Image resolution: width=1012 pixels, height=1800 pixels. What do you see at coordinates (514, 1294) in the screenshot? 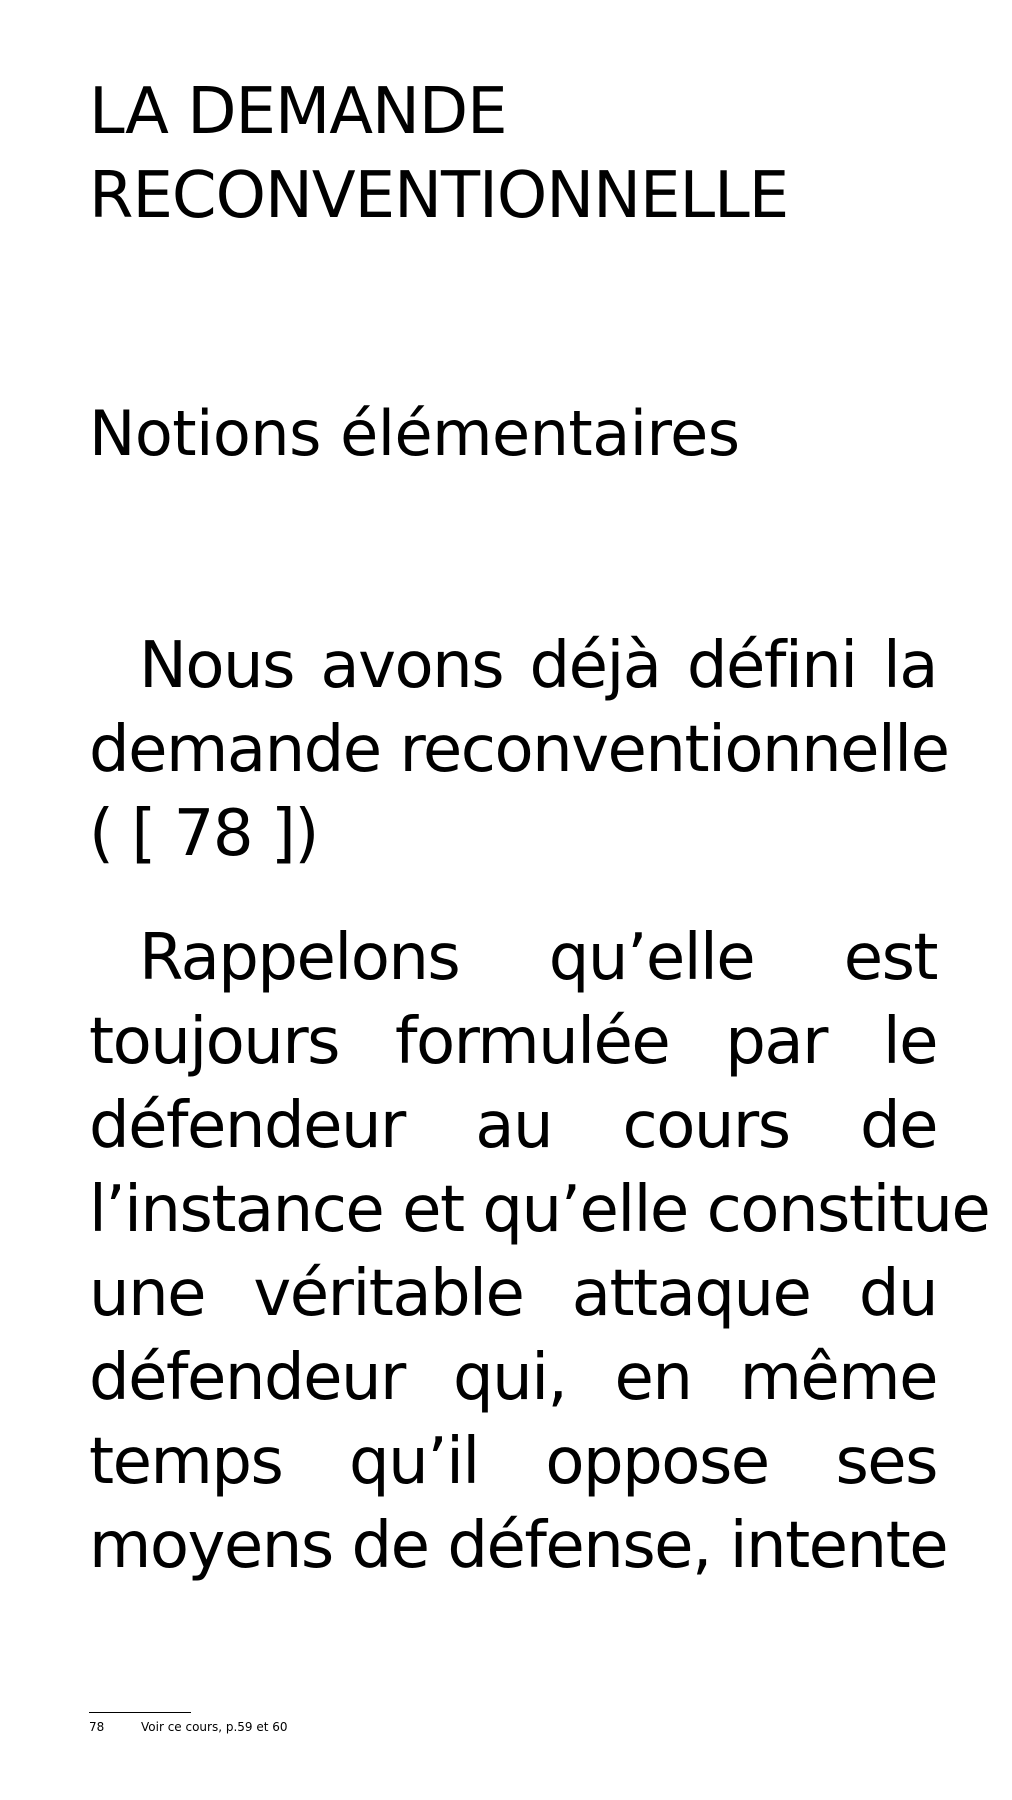
I see `paragraph-2-line: une véritable attaque du` at bounding box center [514, 1294].